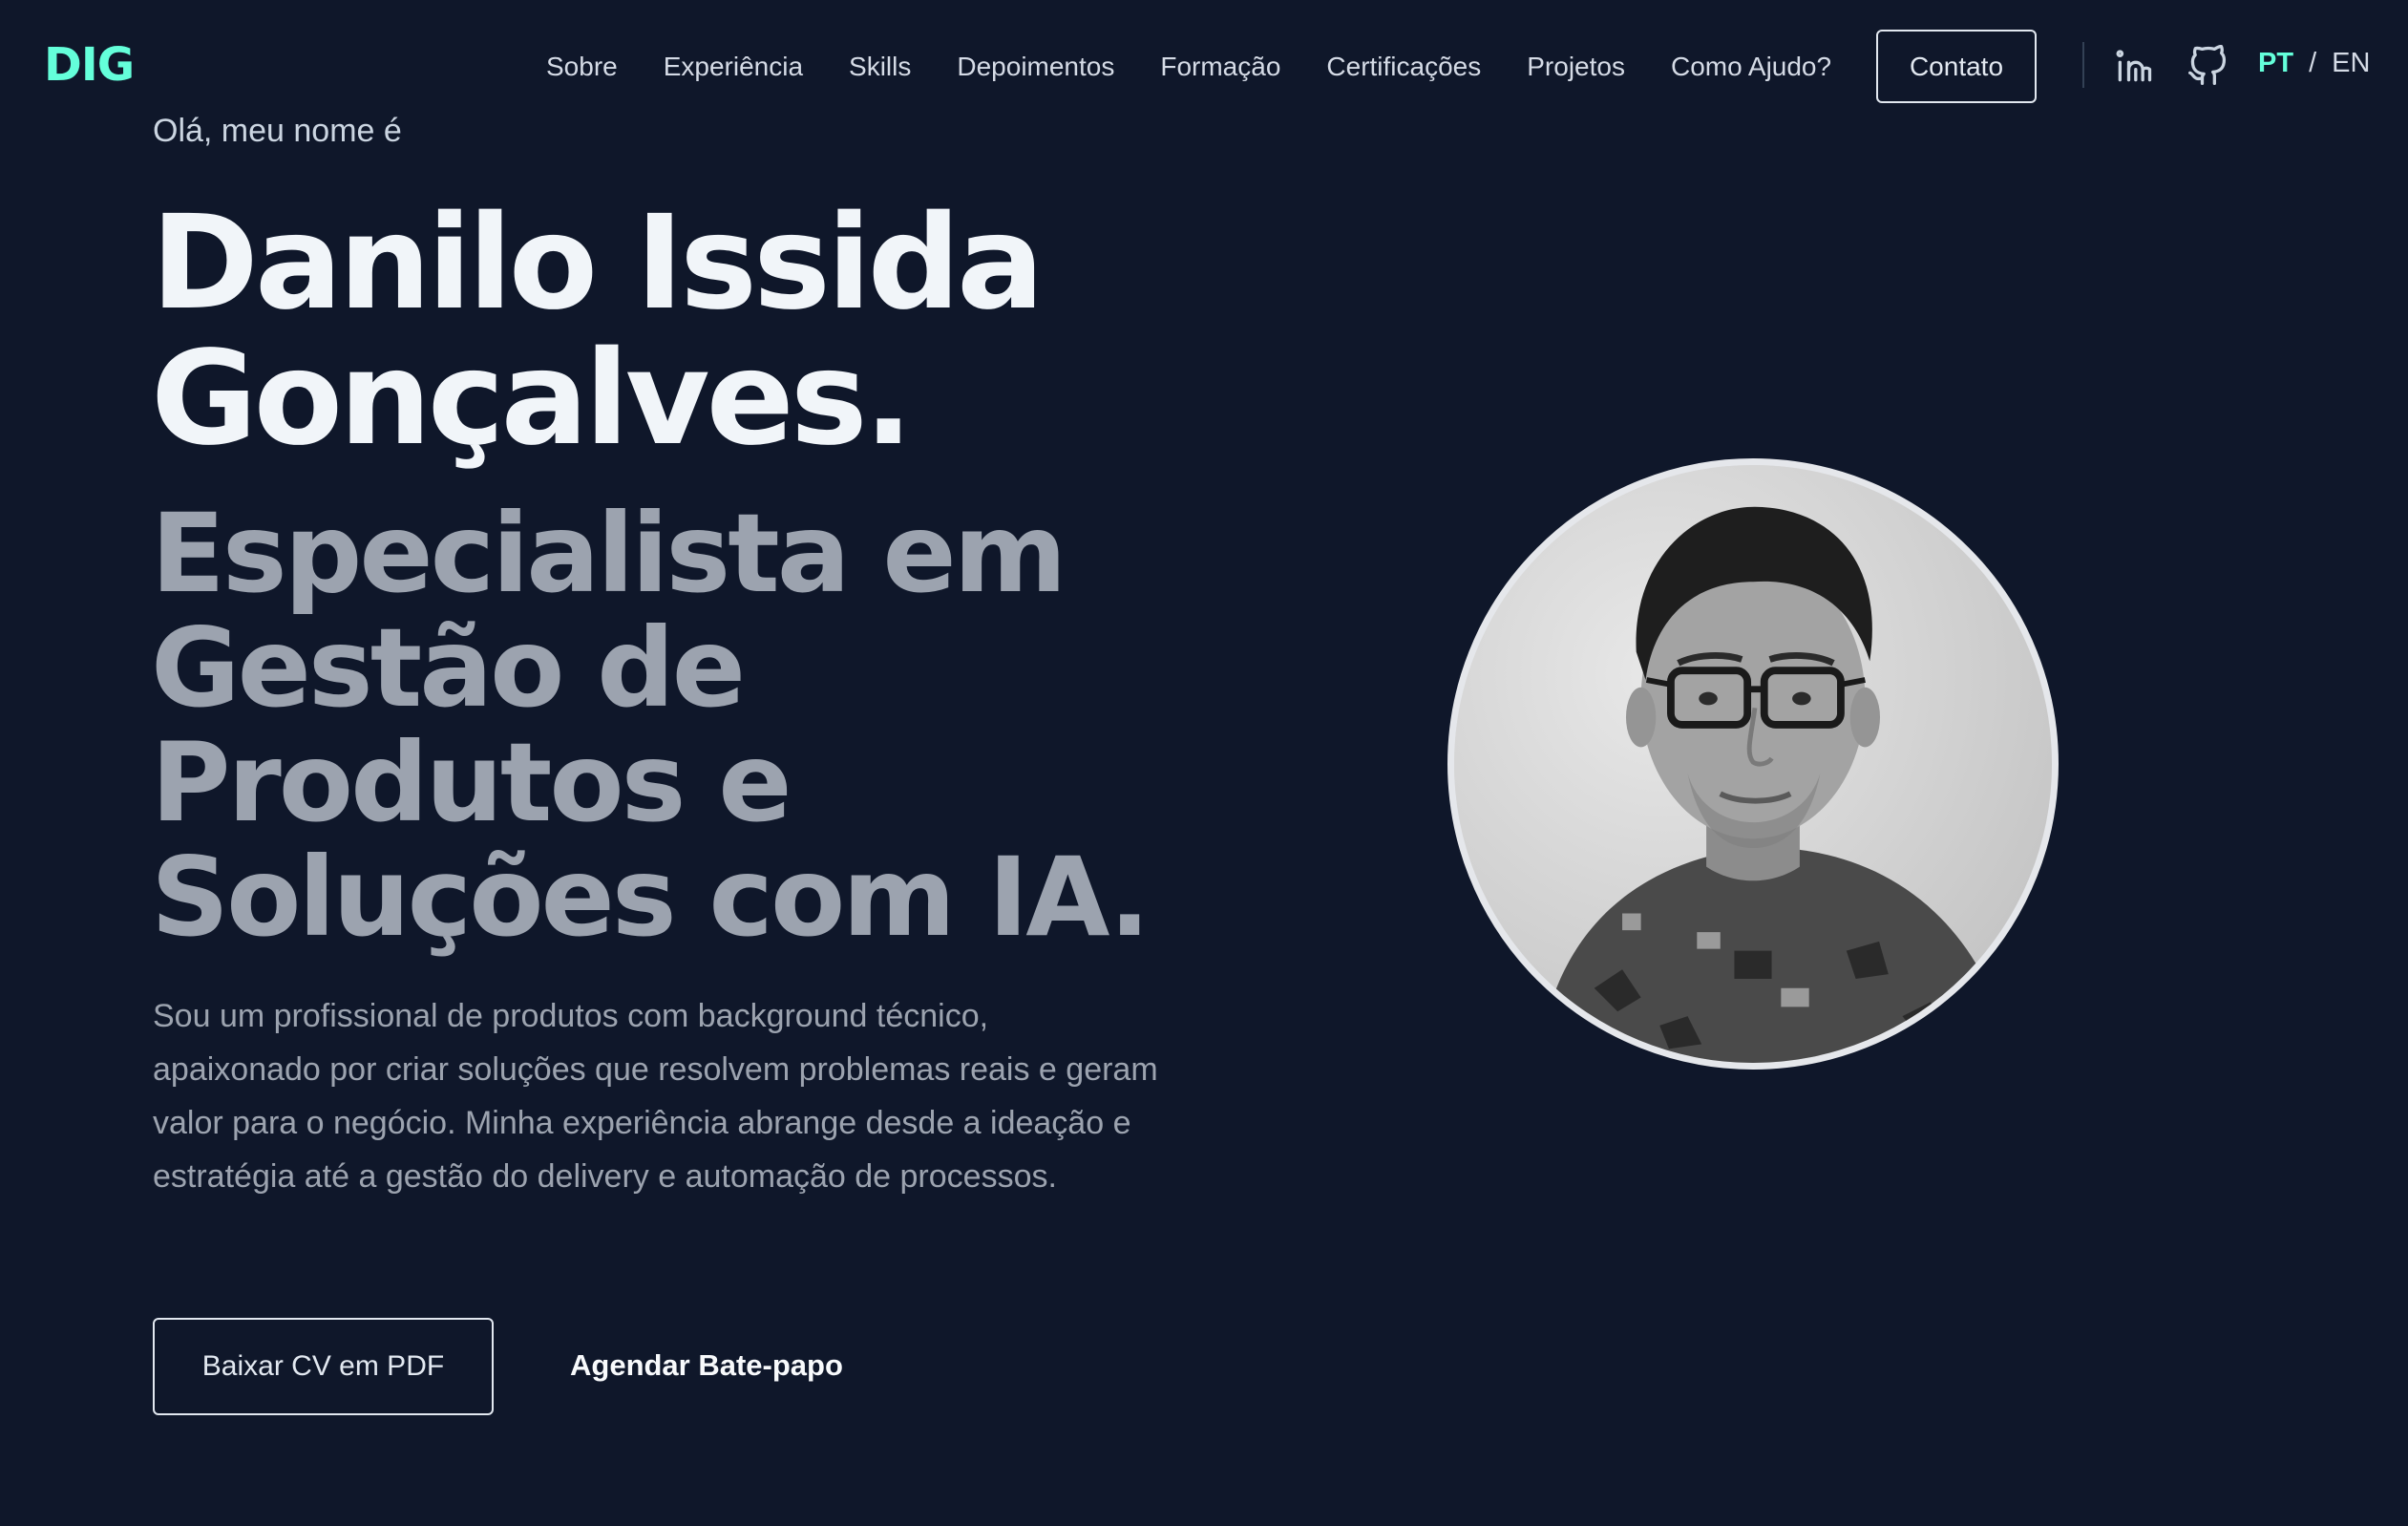 This screenshot has width=2408, height=1526. Describe the element at coordinates (471, 782) in the screenshot. I see `hero-role-line3: Produtos e` at that location.